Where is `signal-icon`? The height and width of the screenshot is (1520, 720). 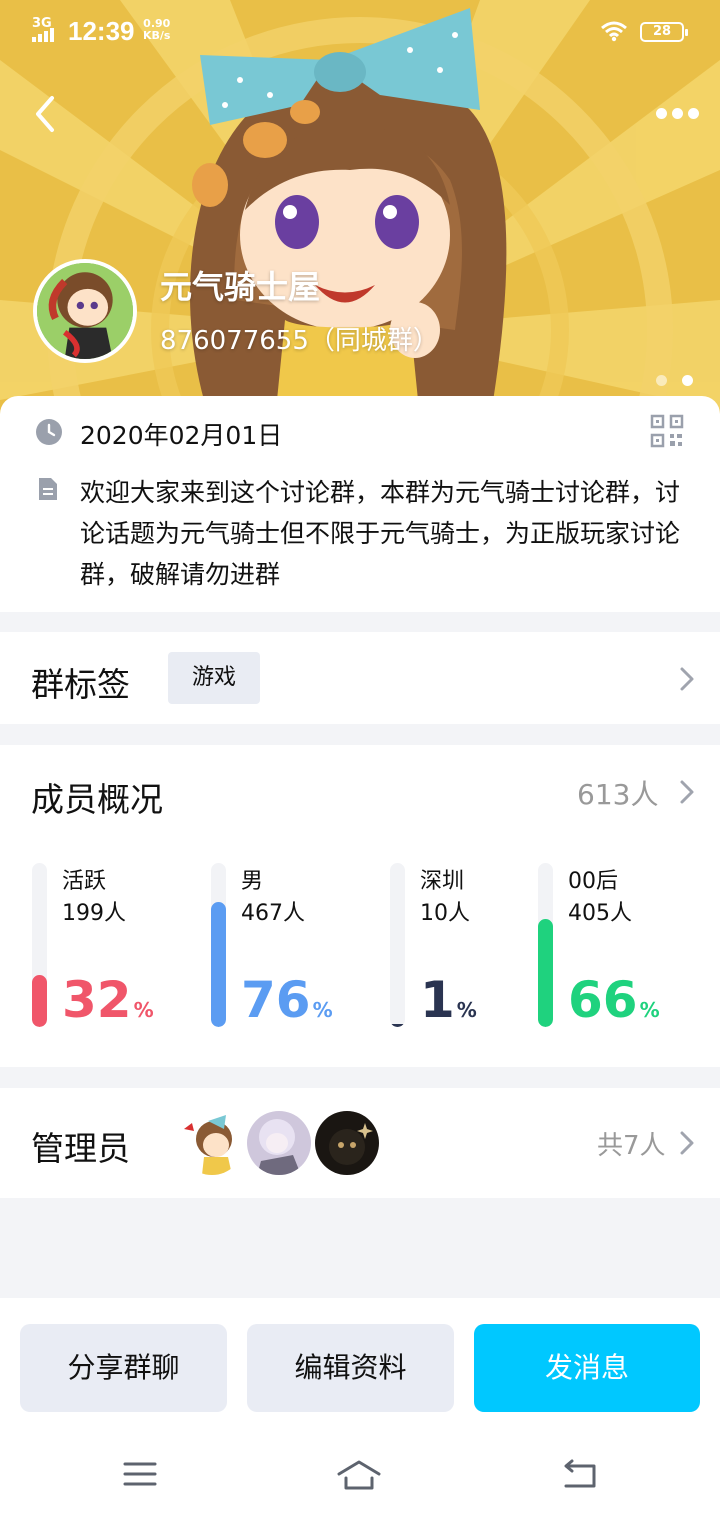
signal-icon is located at coordinates (47, 35).